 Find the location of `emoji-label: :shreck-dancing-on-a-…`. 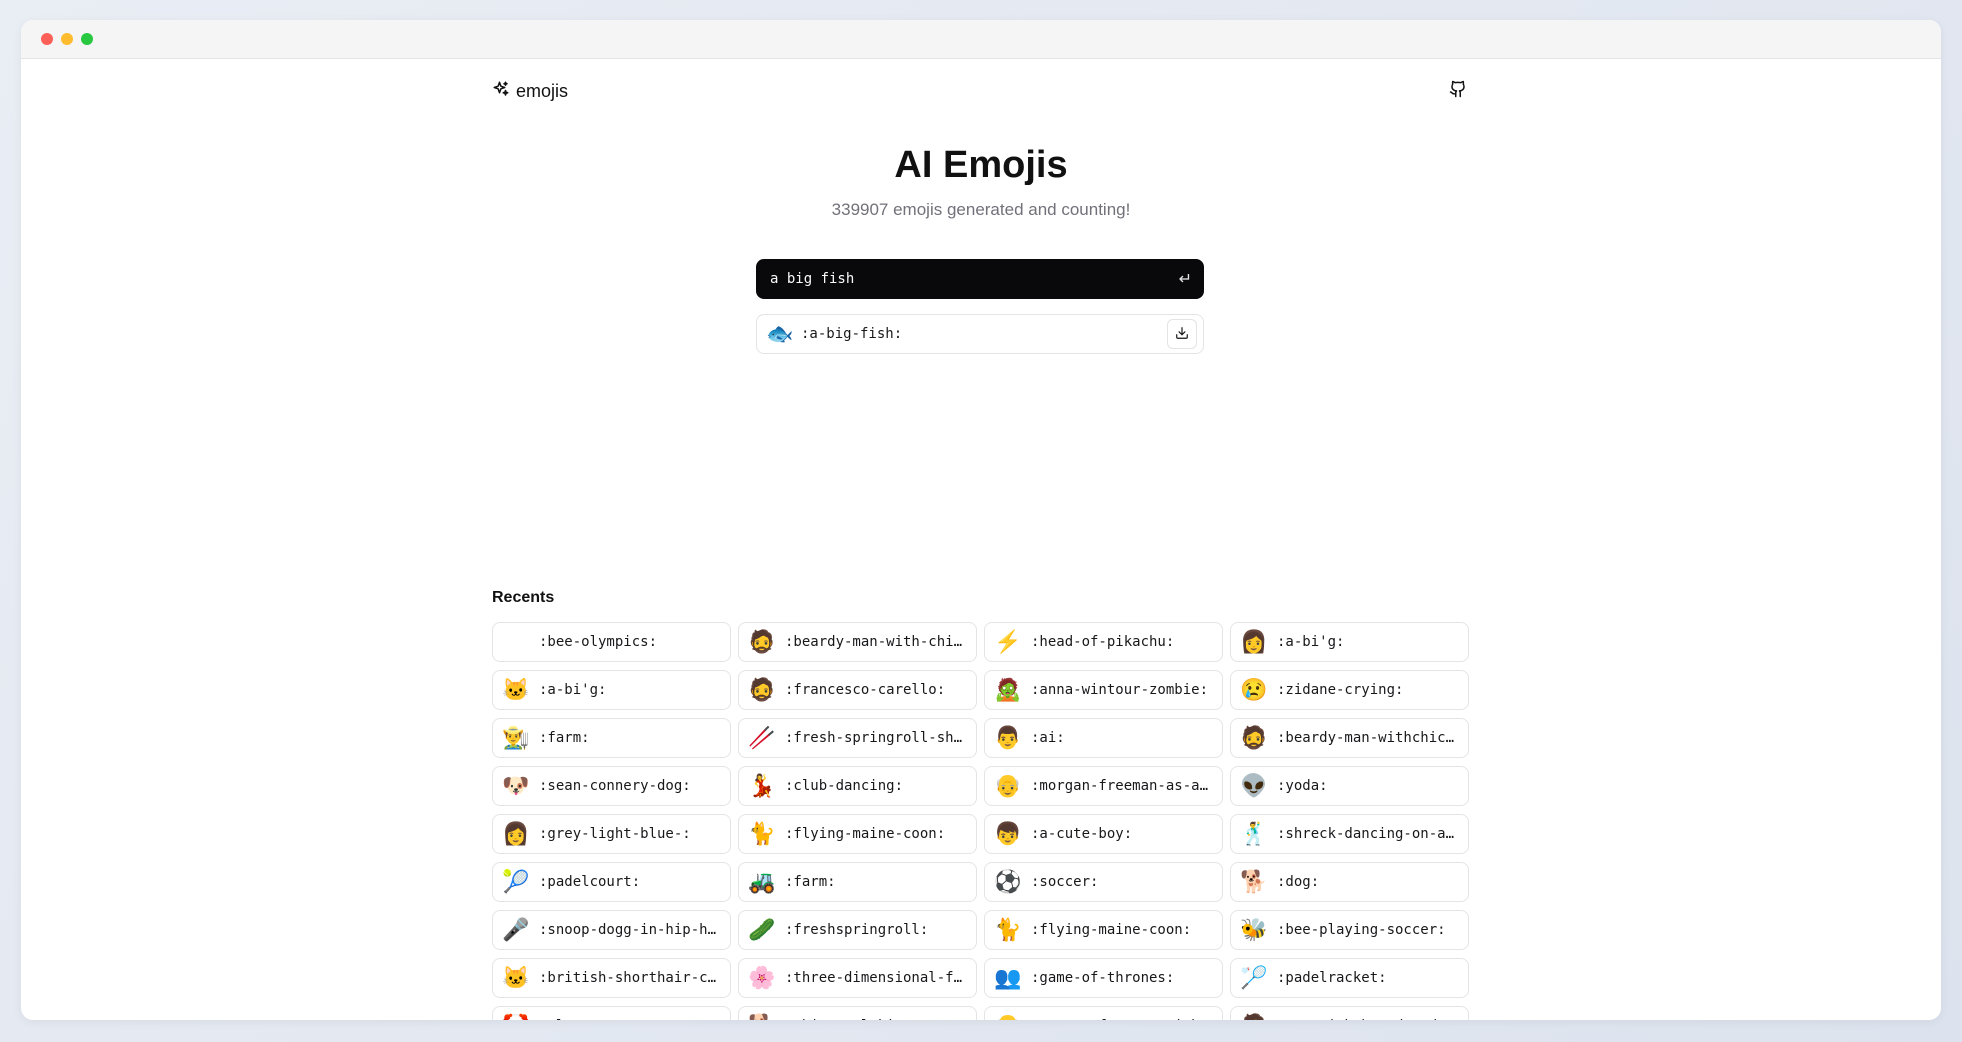

emoji-label: :shreck-dancing-on-a-… is located at coordinates (1368, 834).